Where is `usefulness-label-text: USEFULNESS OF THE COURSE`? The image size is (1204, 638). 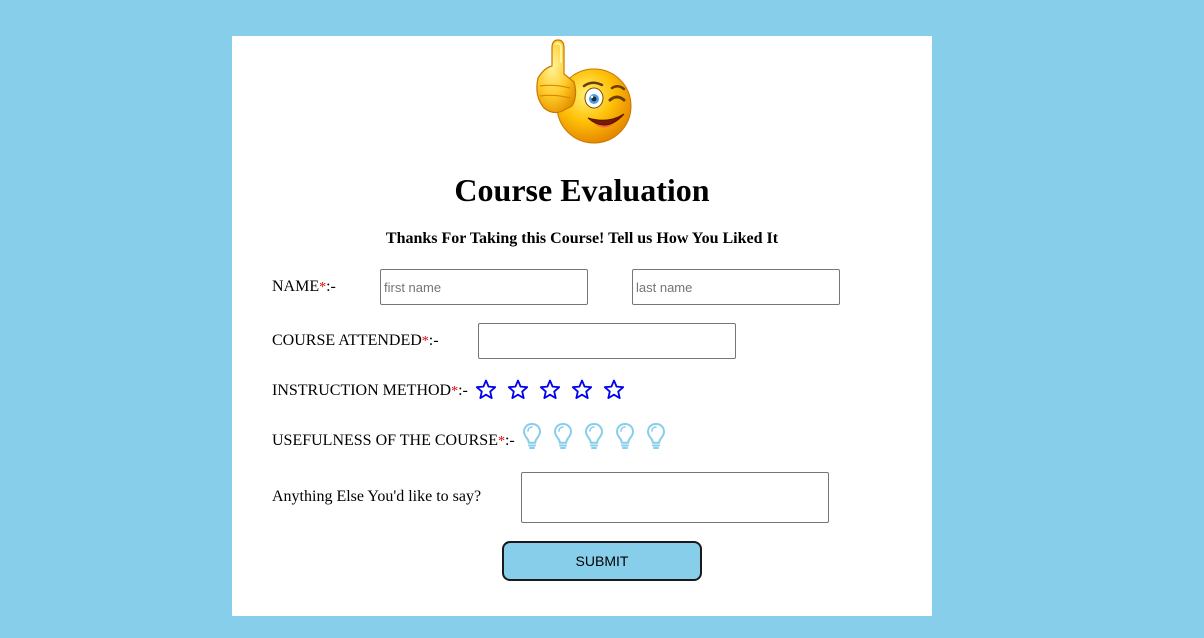 usefulness-label-text: USEFULNESS OF THE COURSE is located at coordinates (385, 440).